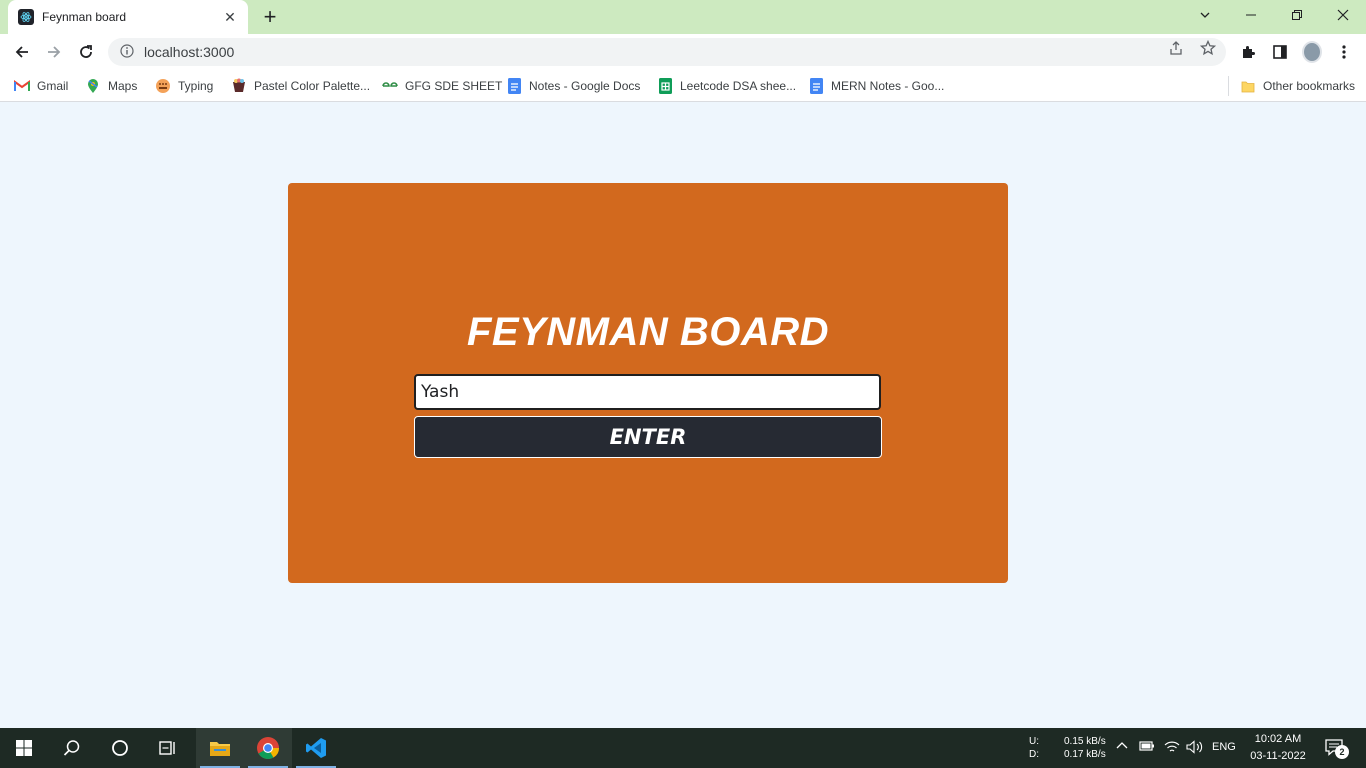  Describe the element at coordinates (1278, 756) in the screenshot. I see `clock-date: 03-11-2022` at that location.